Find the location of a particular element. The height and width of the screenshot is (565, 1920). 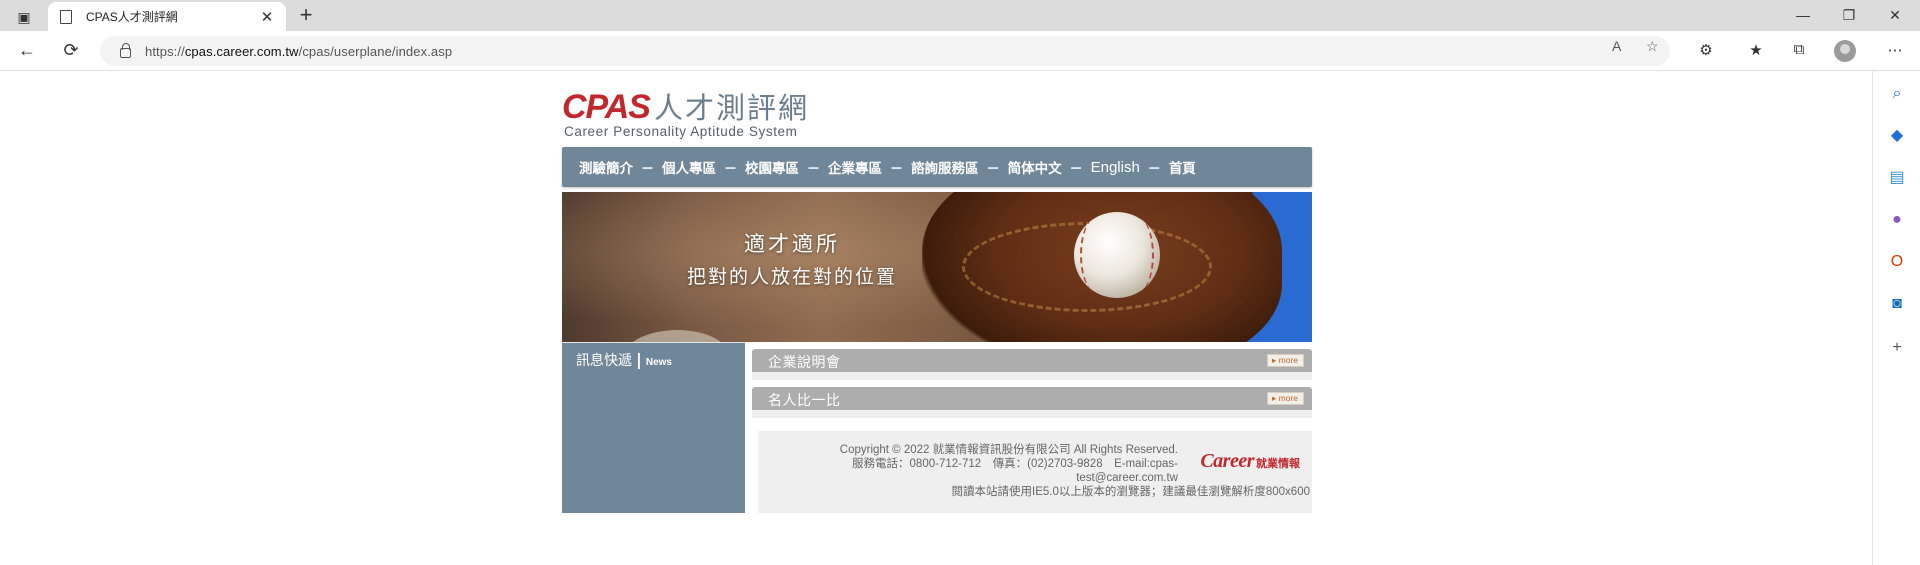

news-heading: 訊息快遞 | News is located at coordinates (624, 359).